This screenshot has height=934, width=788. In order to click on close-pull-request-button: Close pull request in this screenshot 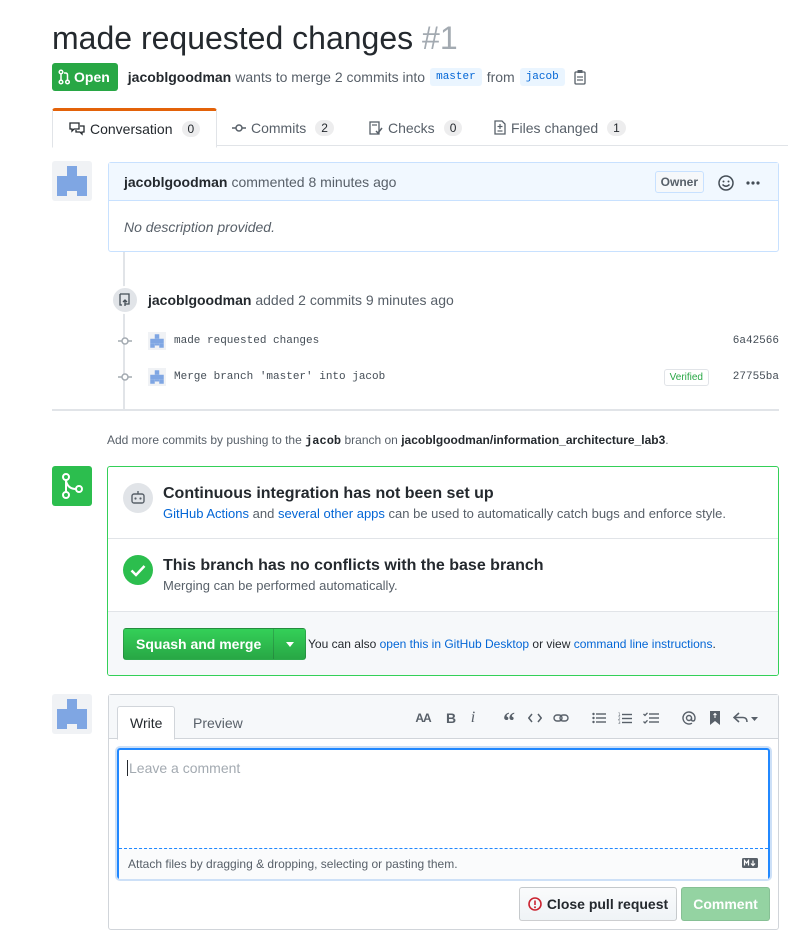, I will do `click(598, 904)`.